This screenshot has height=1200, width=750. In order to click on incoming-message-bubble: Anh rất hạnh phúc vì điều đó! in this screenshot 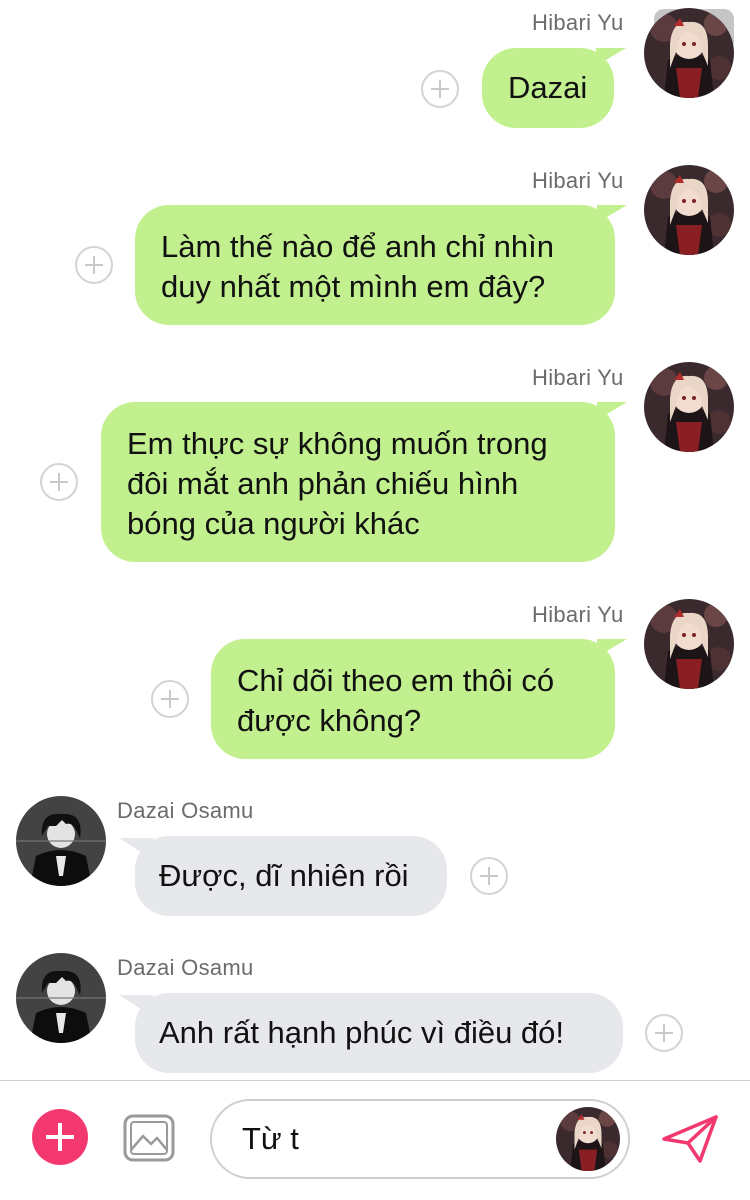, I will do `click(371, 1033)`.